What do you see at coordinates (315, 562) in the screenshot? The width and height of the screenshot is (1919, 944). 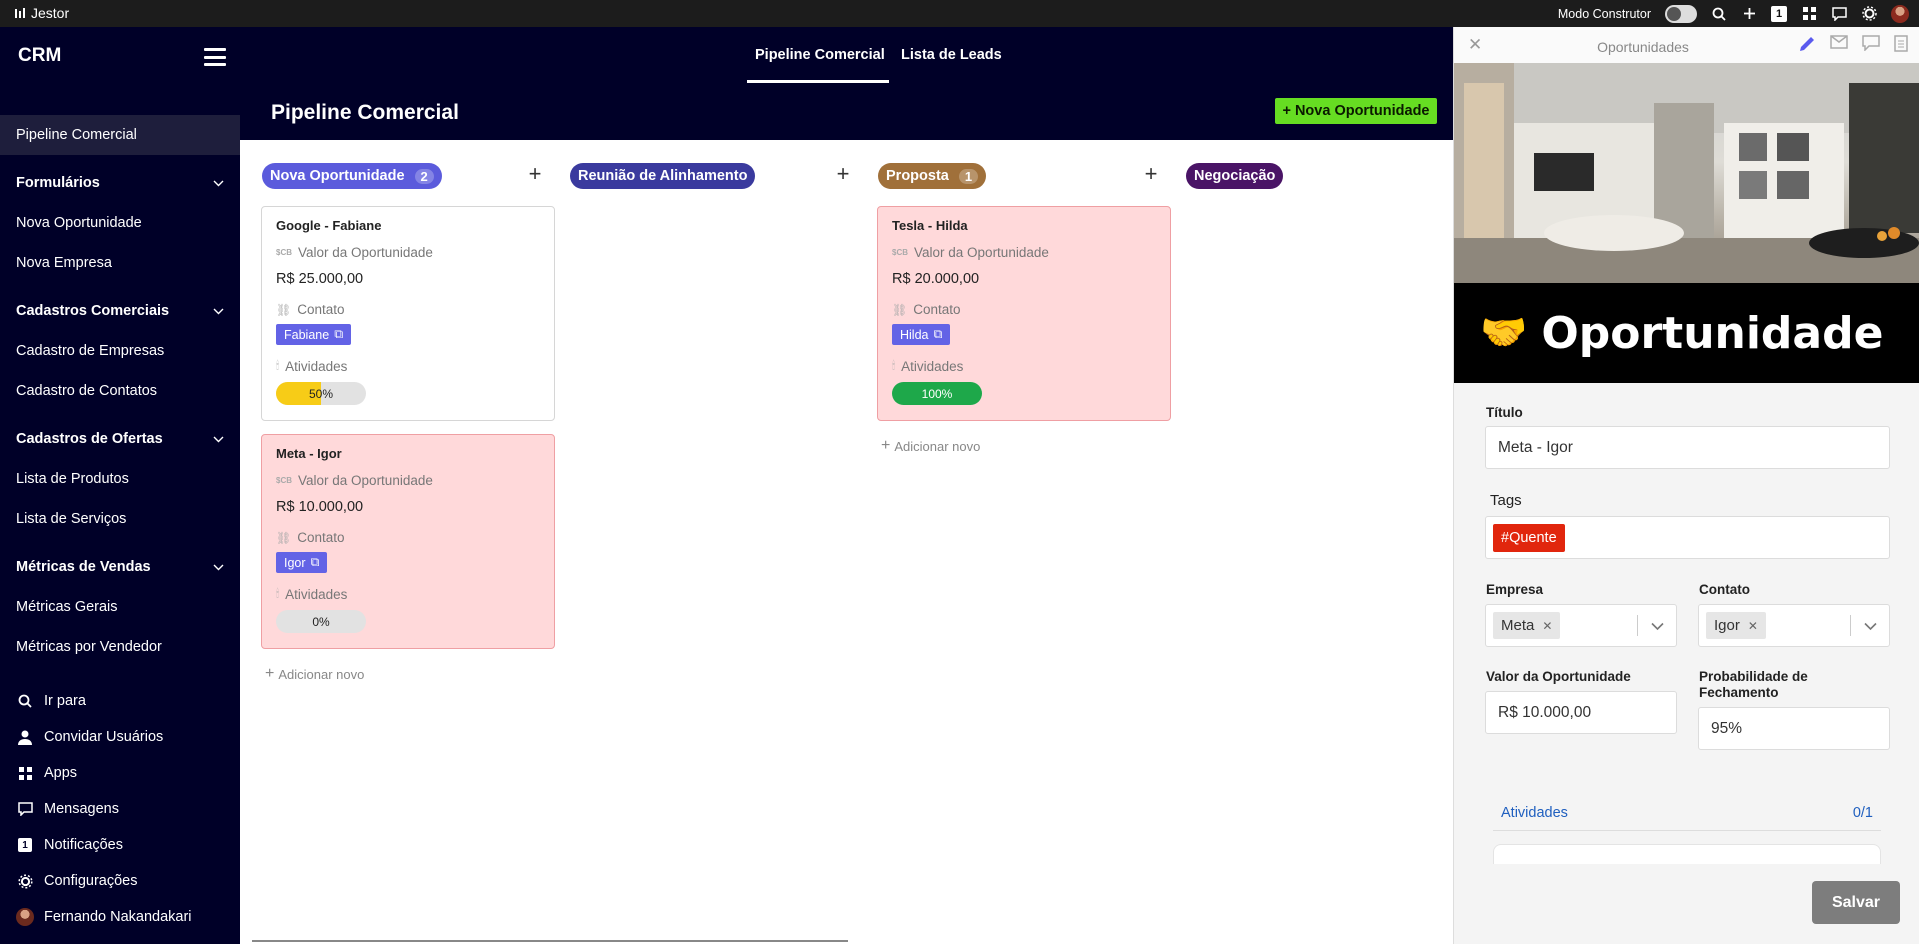 I see `external-link-icon: ⧉` at bounding box center [315, 562].